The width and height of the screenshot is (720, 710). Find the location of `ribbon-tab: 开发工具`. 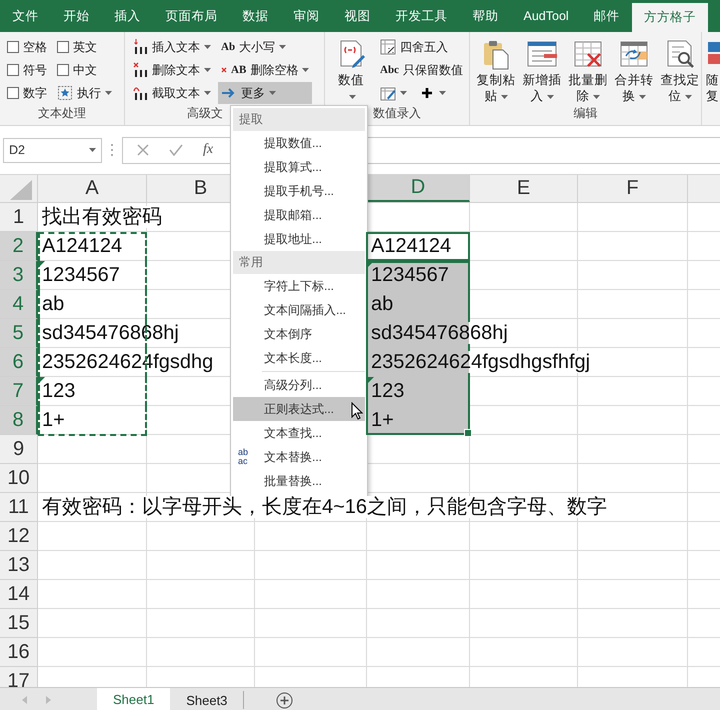

ribbon-tab: 开发工具 is located at coordinates (421, 16).